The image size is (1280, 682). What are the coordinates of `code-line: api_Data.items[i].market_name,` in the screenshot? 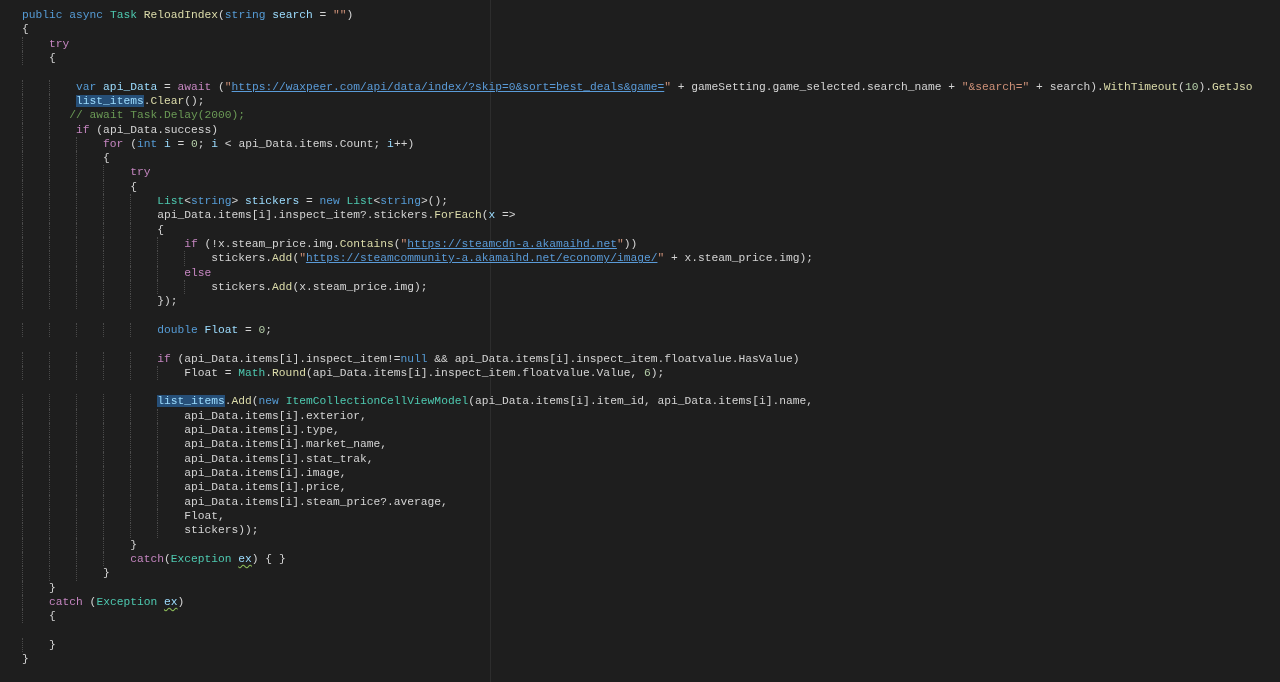 It's located at (285, 444).